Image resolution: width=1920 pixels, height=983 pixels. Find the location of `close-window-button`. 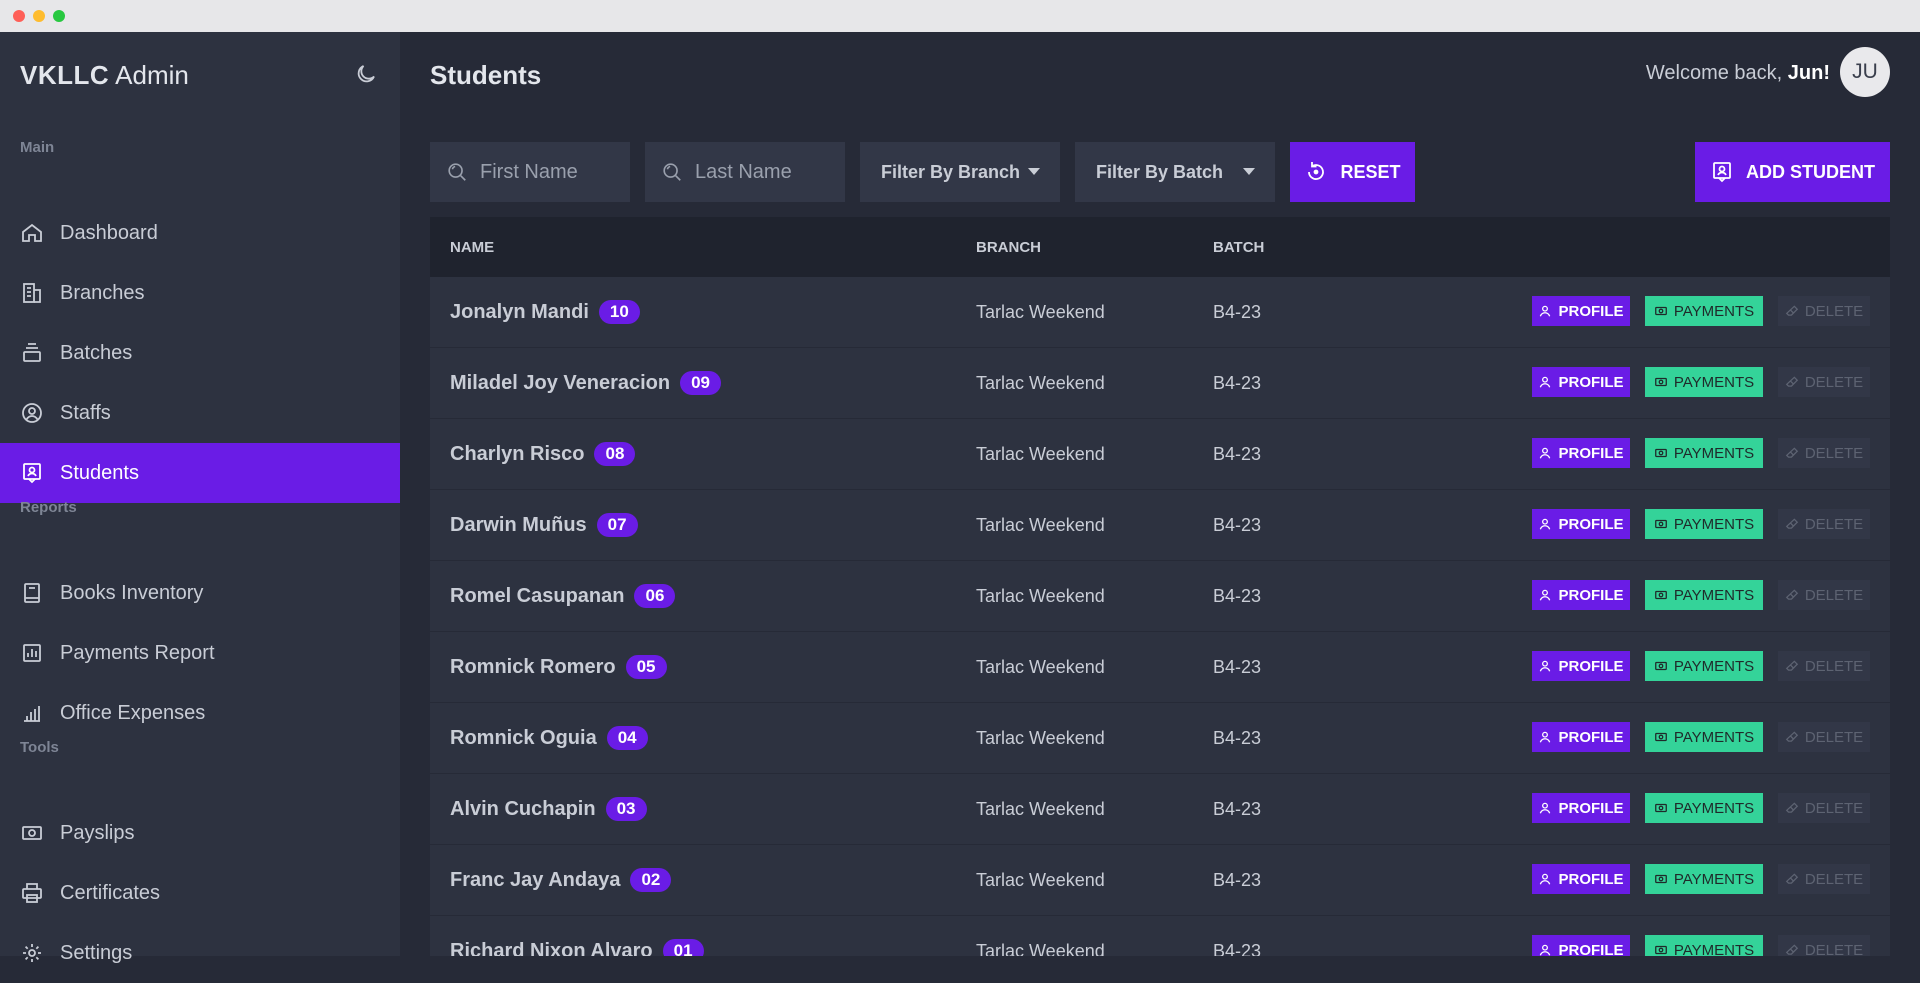

close-window-button is located at coordinates (19, 16).